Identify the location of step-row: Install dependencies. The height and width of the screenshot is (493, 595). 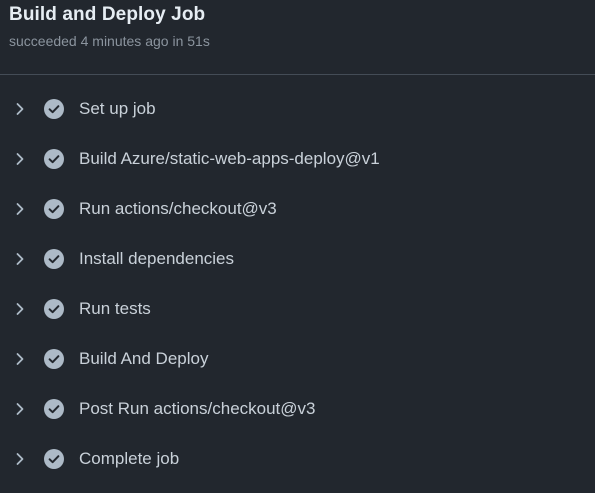
(297, 260).